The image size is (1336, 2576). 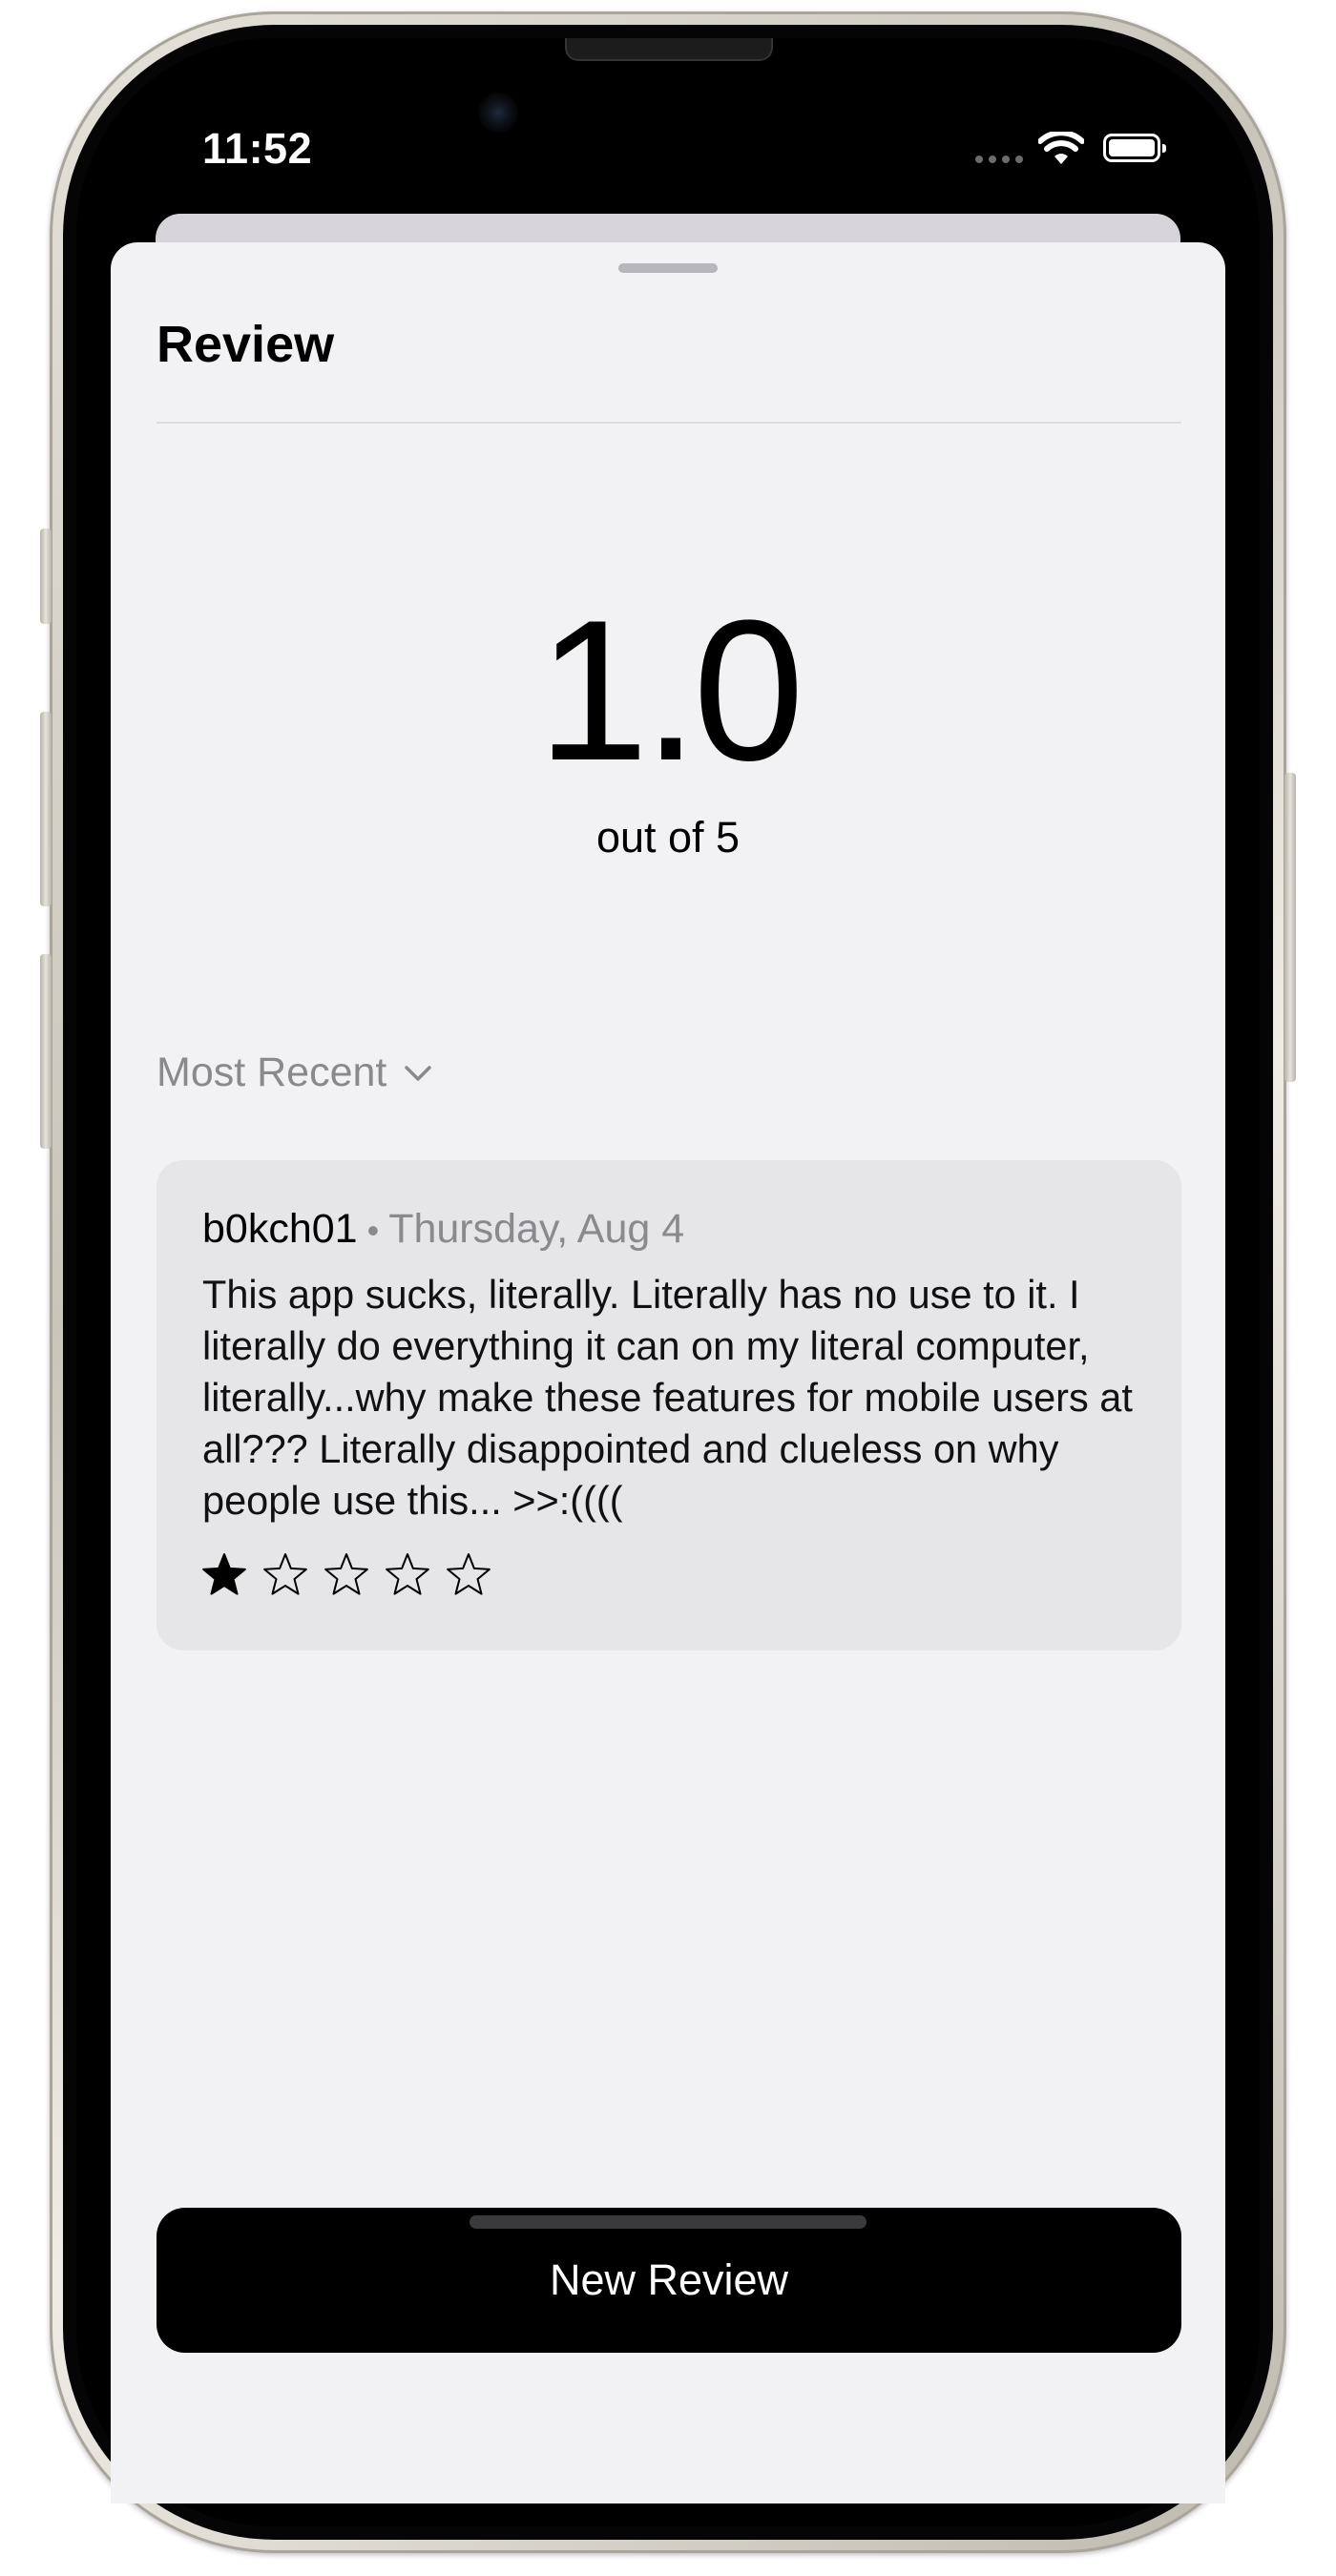 I want to click on title-divider, so click(x=669, y=423).